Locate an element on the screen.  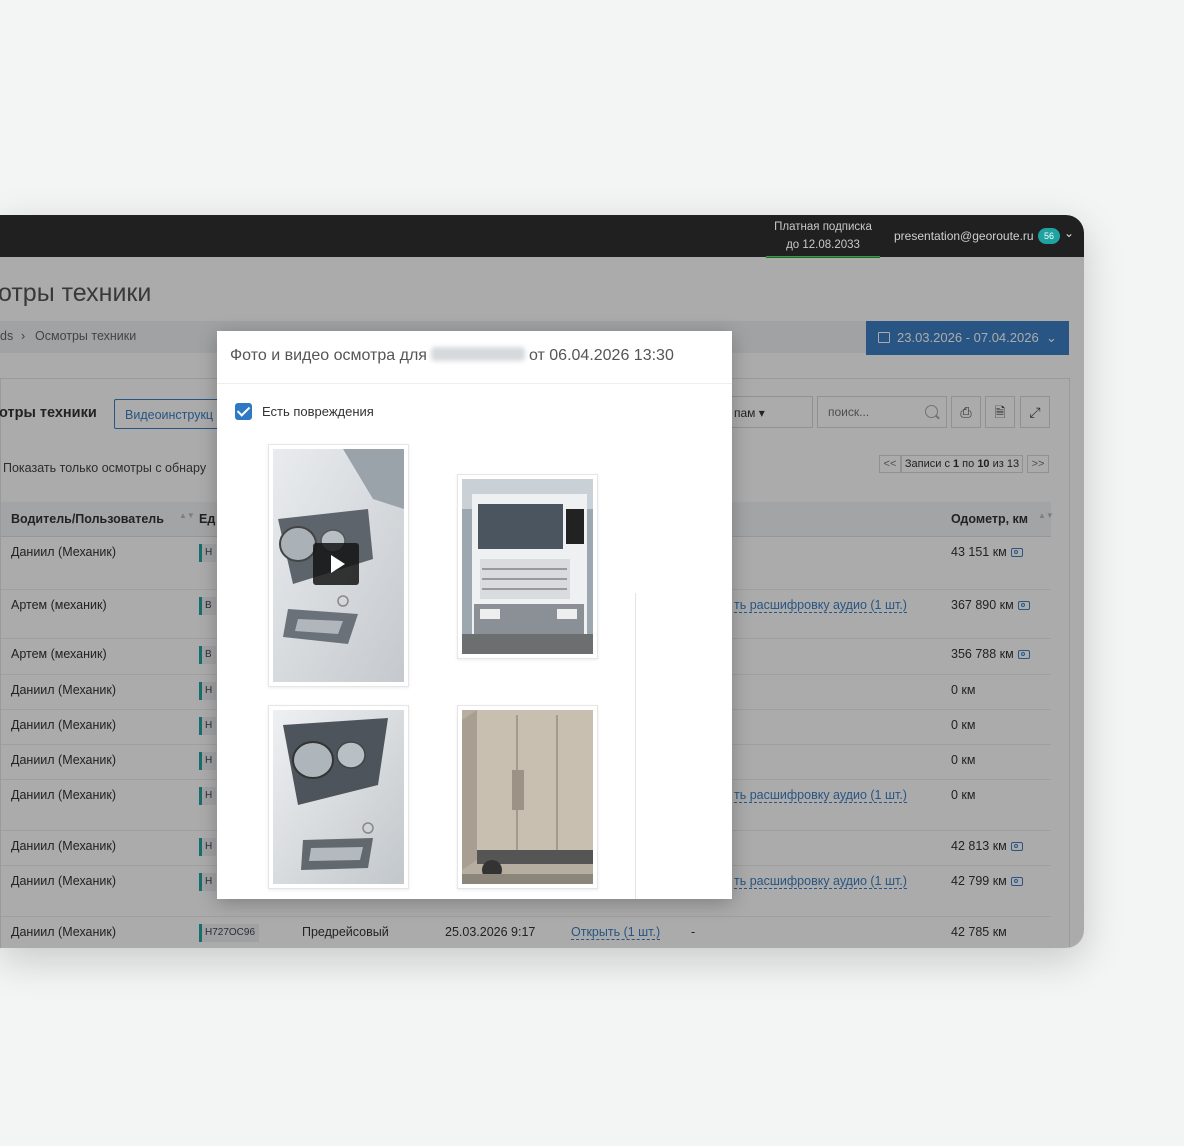
truck-front-photo is located at coordinates (527, 566).